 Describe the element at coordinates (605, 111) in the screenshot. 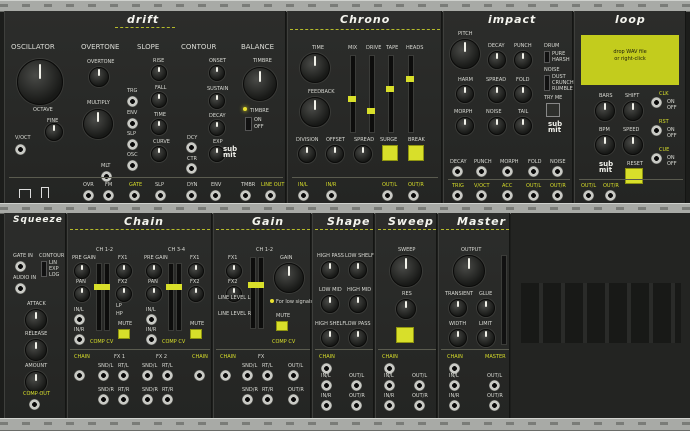

I see `bars-knob` at that location.